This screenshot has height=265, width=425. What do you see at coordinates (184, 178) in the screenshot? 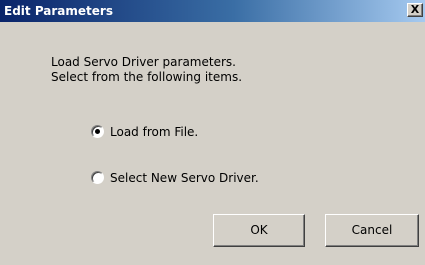
I see `option-label-select-new-servo-driver: Select New Servo Driver.` at bounding box center [184, 178].